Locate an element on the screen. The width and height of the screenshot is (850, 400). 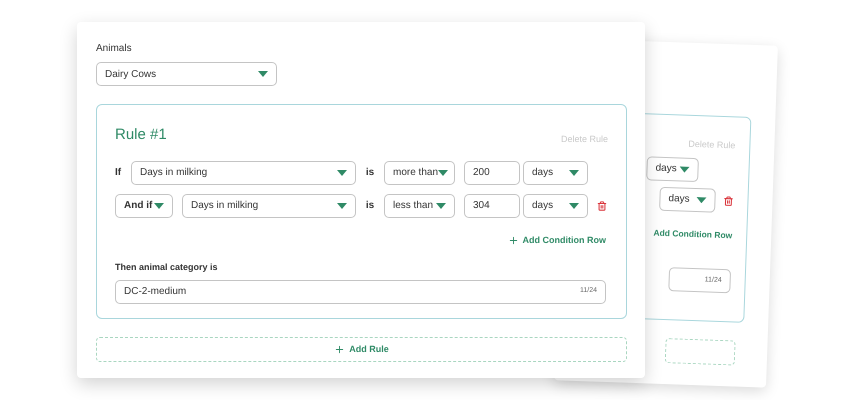
category-value: DC-2-medium is located at coordinates (155, 292).